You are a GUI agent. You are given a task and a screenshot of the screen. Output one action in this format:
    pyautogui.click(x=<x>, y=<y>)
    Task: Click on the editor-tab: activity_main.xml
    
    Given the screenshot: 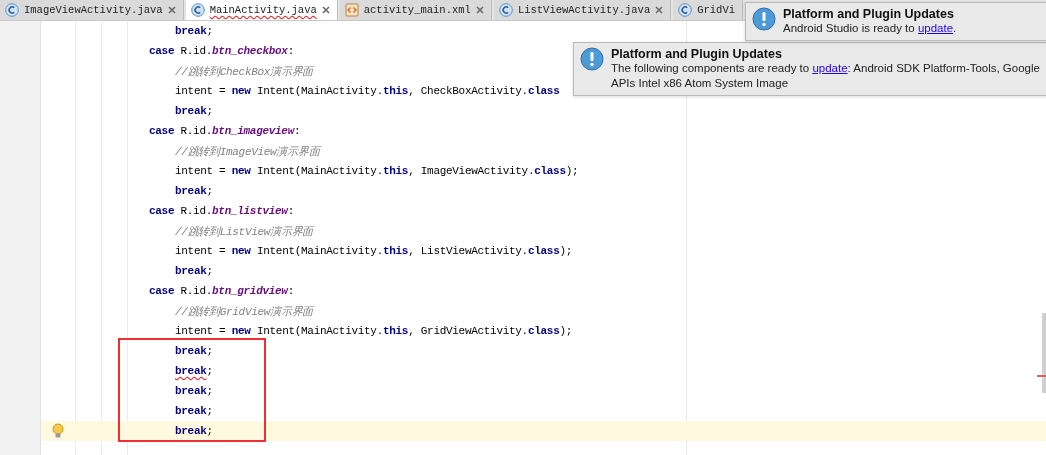 What is the action you would take?
    pyautogui.click(x=415, y=10)
    